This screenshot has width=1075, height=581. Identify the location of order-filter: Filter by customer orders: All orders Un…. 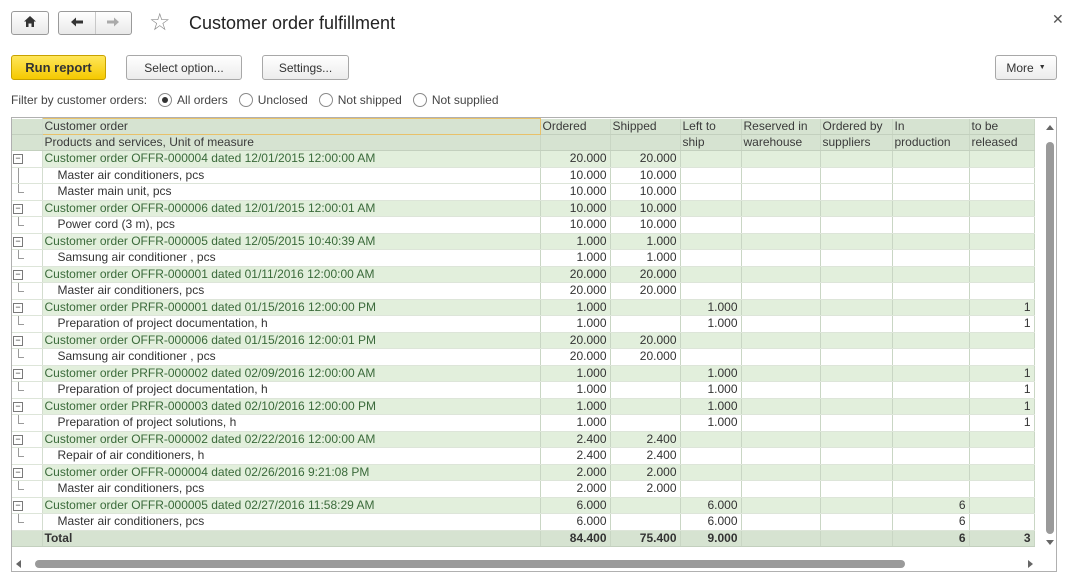
(255, 100).